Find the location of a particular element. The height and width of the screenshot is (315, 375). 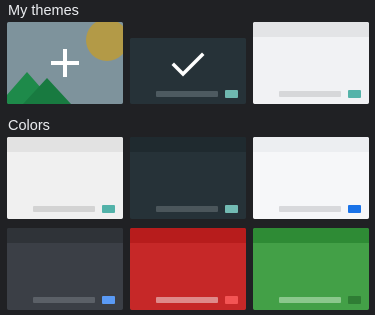

plus-icon is located at coordinates (65, 63).